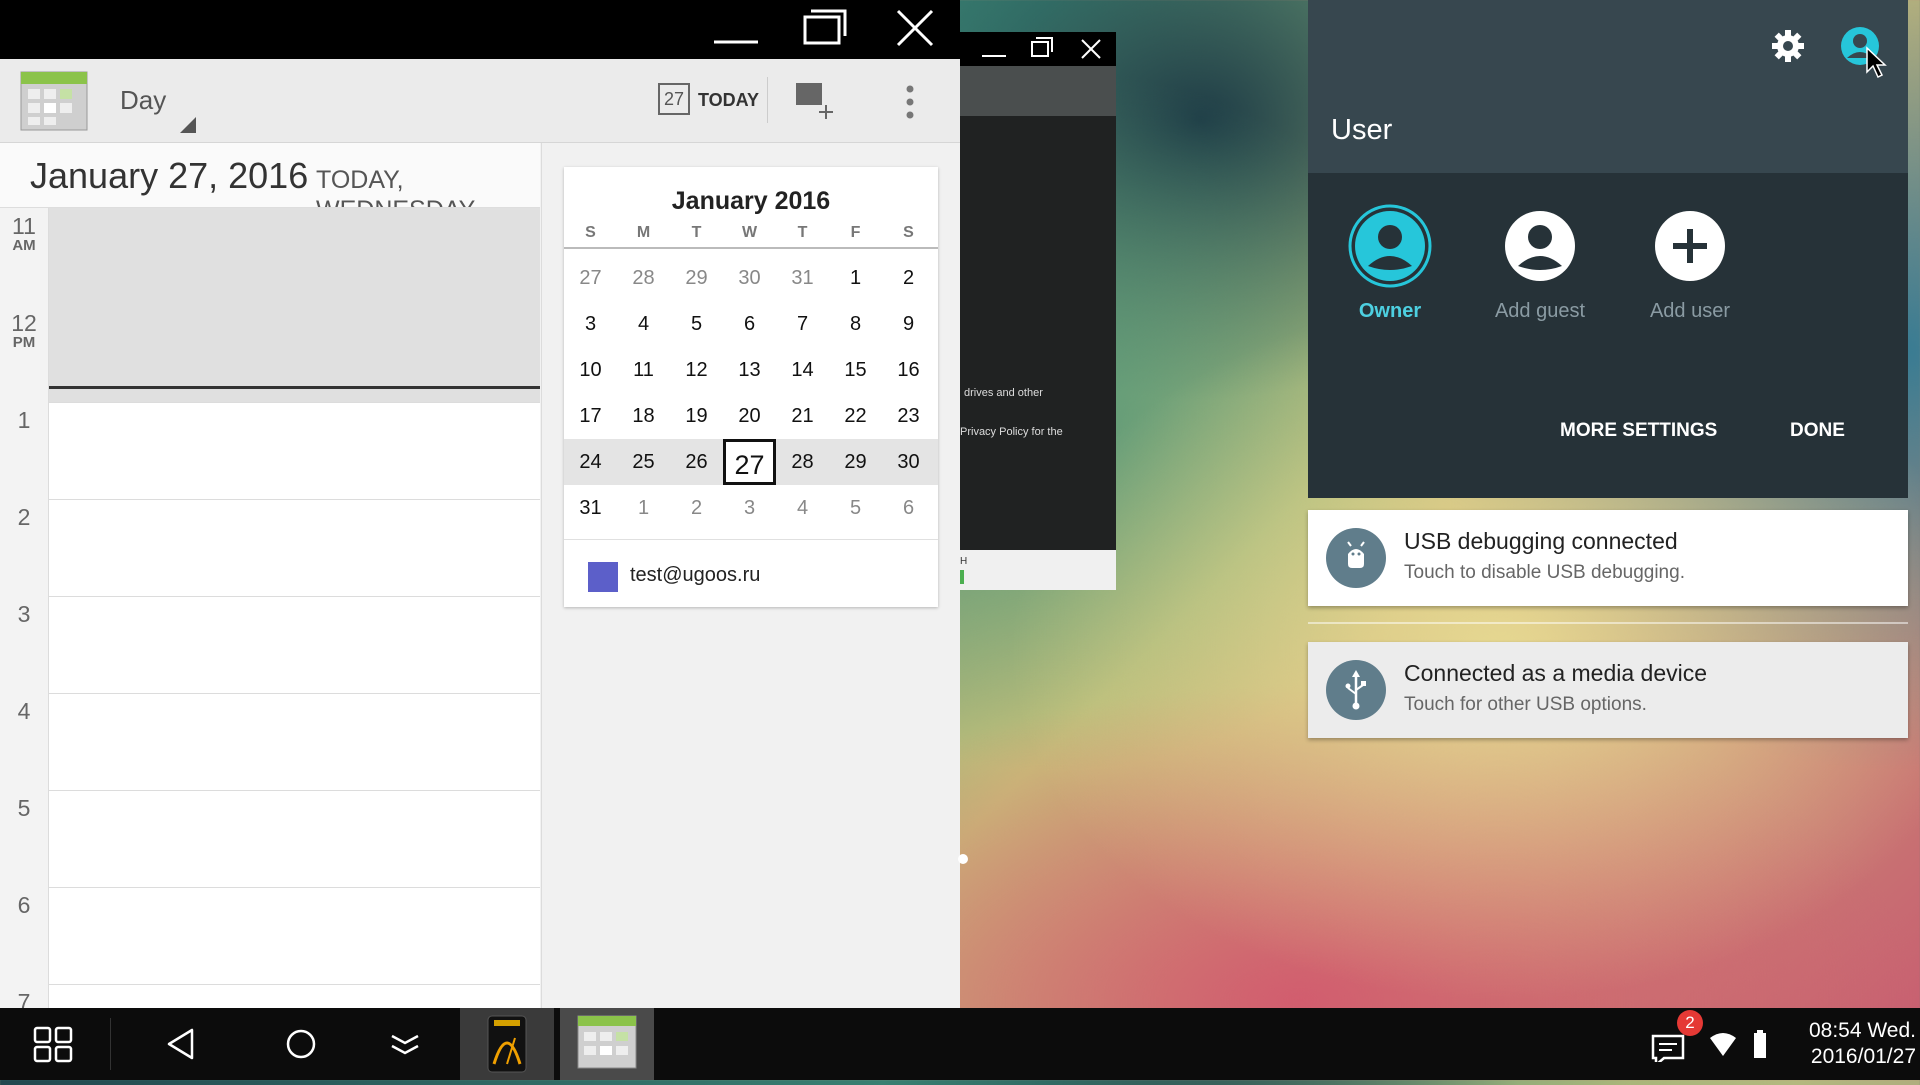  What do you see at coordinates (1390, 269) in the screenshot?
I see `user-owner: Owner` at bounding box center [1390, 269].